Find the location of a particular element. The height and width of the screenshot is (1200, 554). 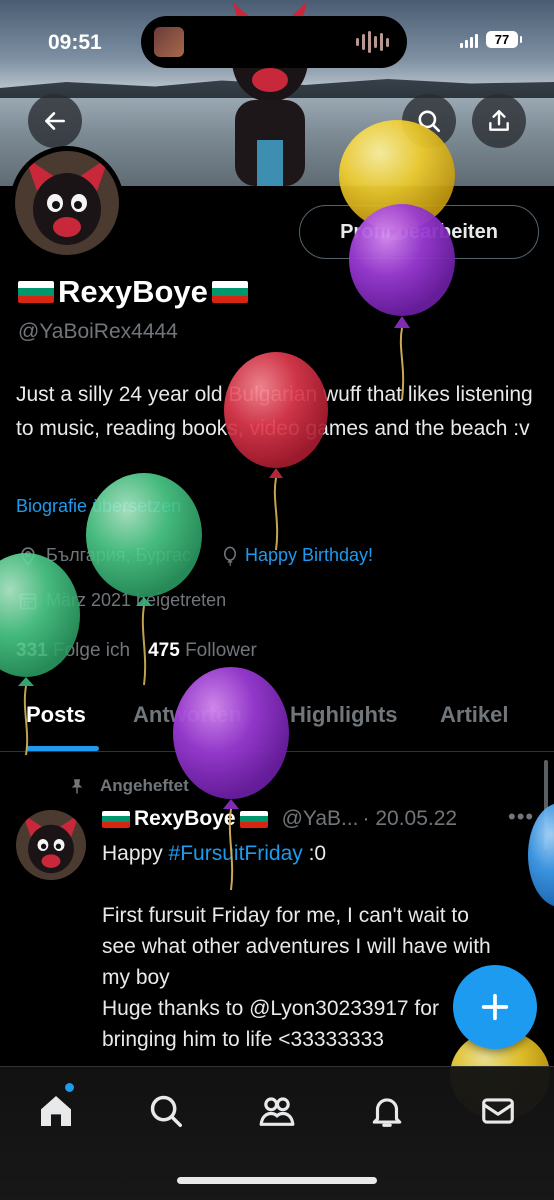

nav-search is located at coordinates (166, 1111).